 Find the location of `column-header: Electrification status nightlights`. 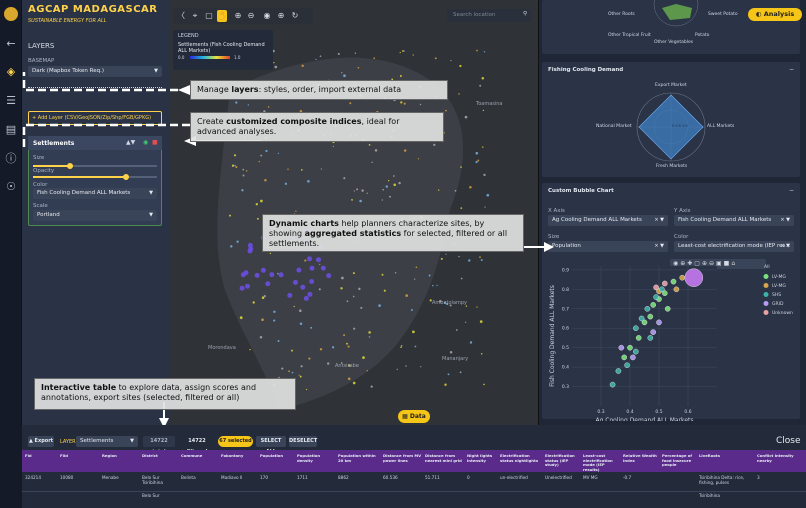

column-header: Electrification status nightlights is located at coordinates (521, 458).